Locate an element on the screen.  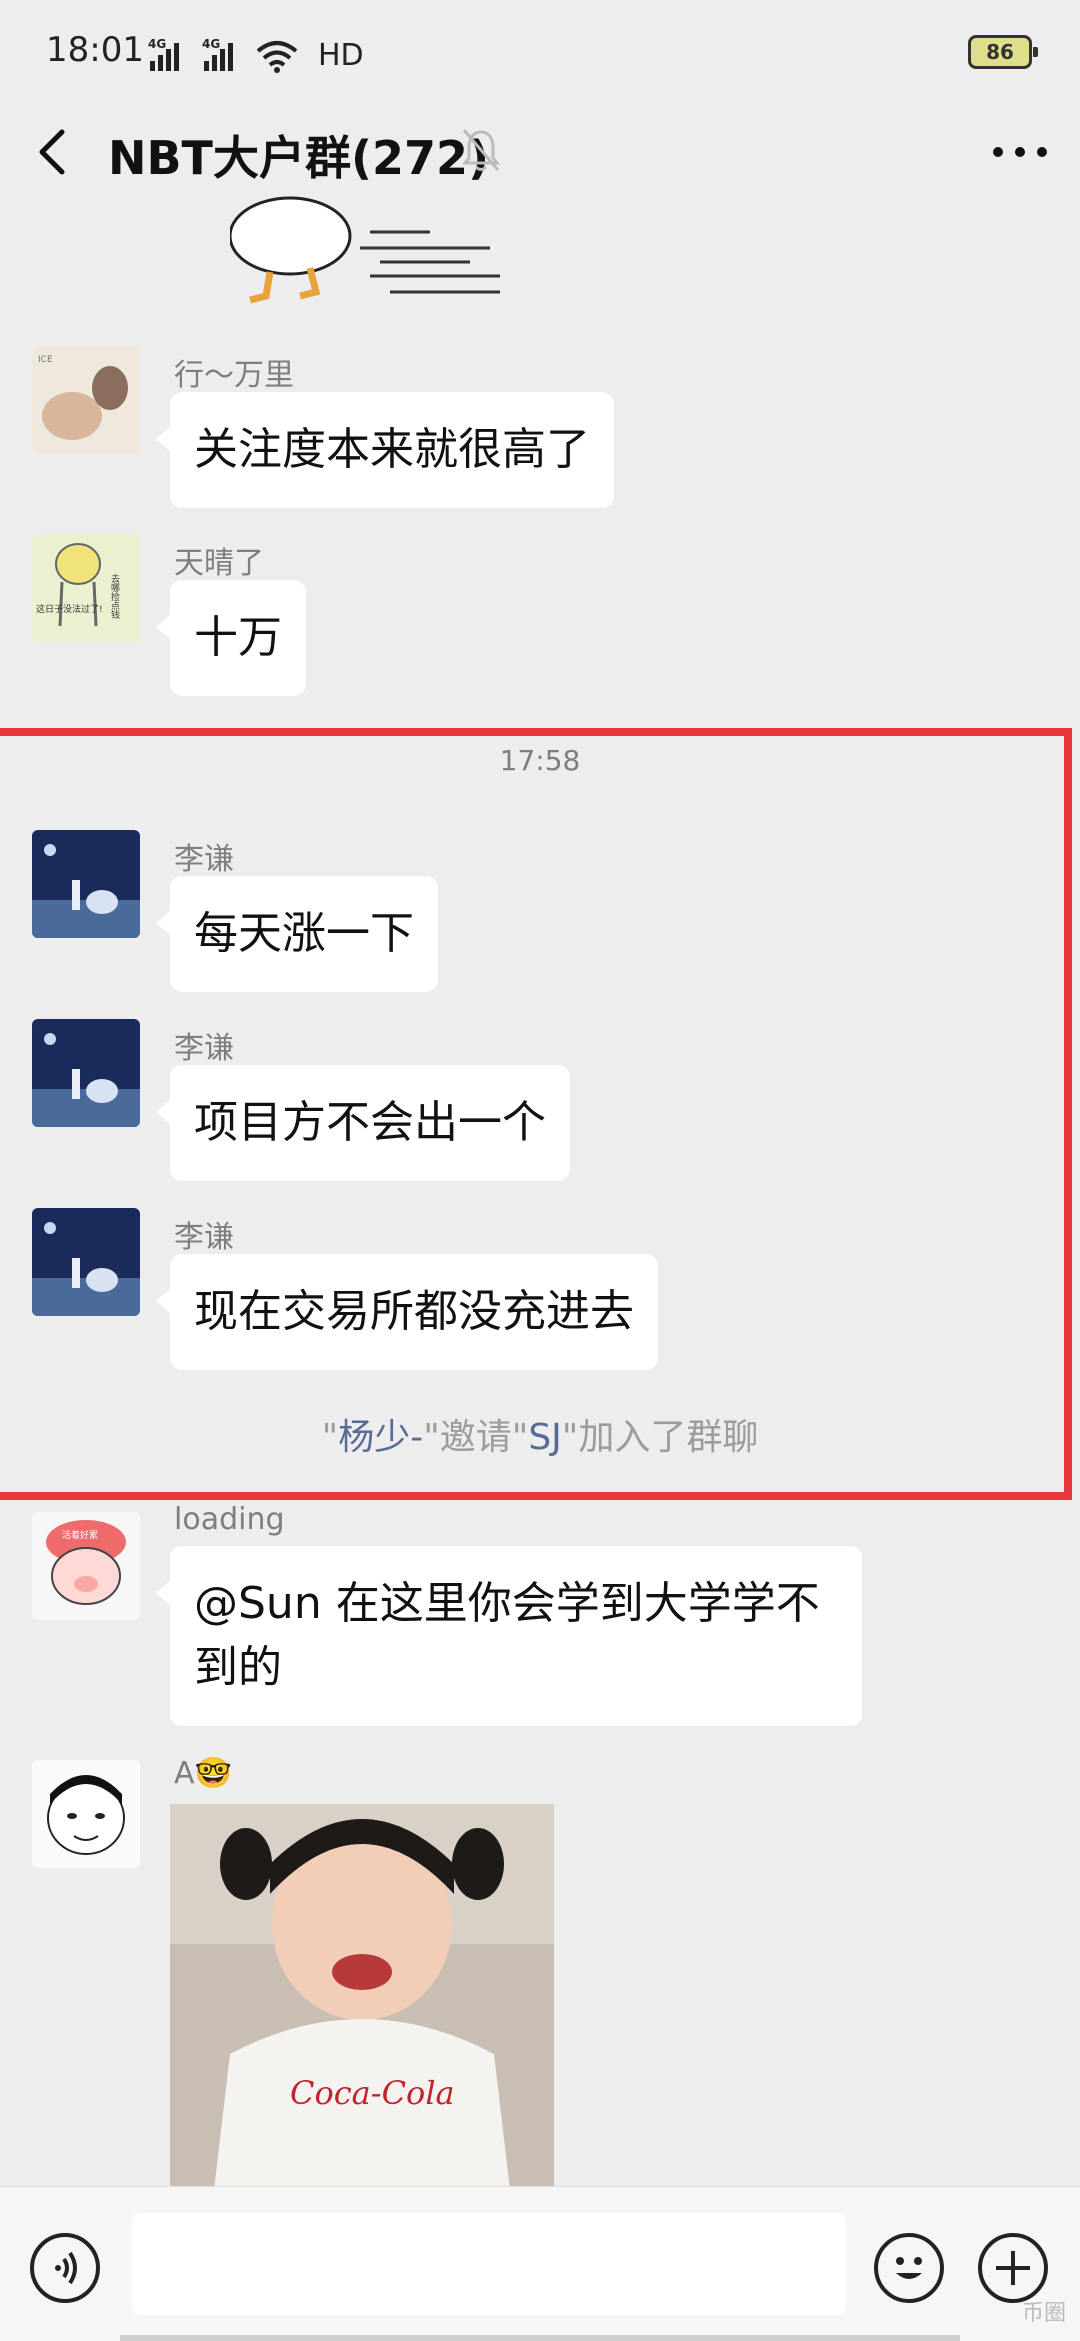
message-bubble: 每天涨一下 is located at coordinates (297, 934).